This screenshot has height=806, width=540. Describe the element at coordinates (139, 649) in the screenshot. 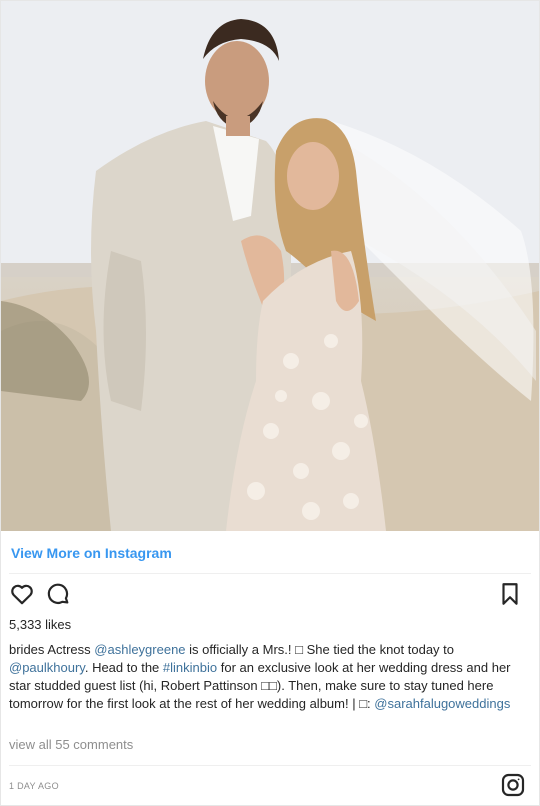

I see `mention-link: @ashleygreene` at that location.